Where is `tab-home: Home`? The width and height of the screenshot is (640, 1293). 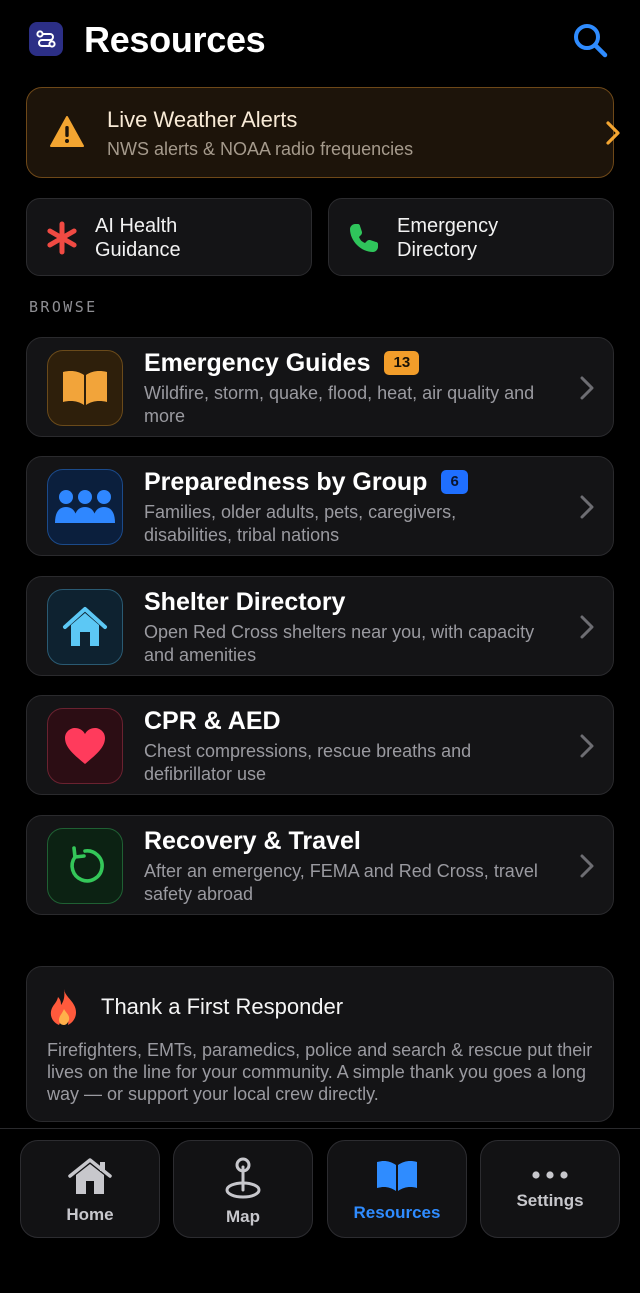 tab-home: Home is located at coordinates (90, 1189).